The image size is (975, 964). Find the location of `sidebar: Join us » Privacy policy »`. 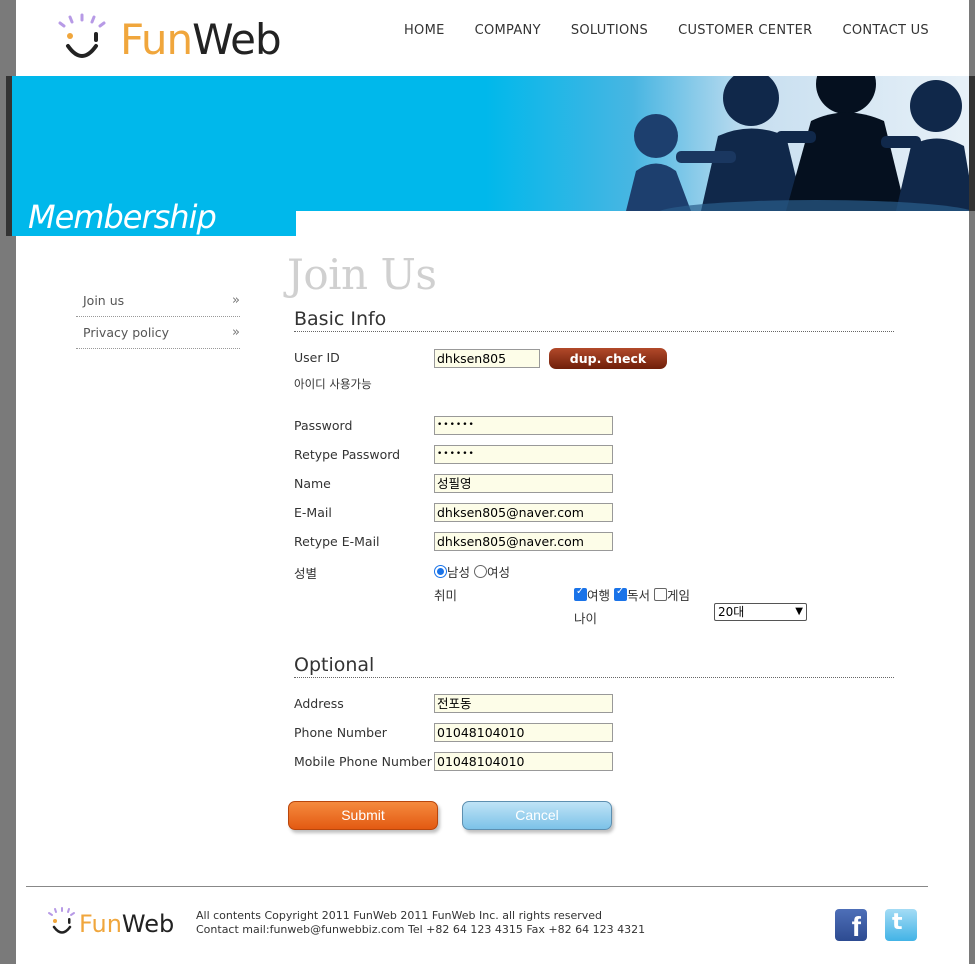

sidebar: Join us » Privacy policy » is located at coordinates (158, 317).